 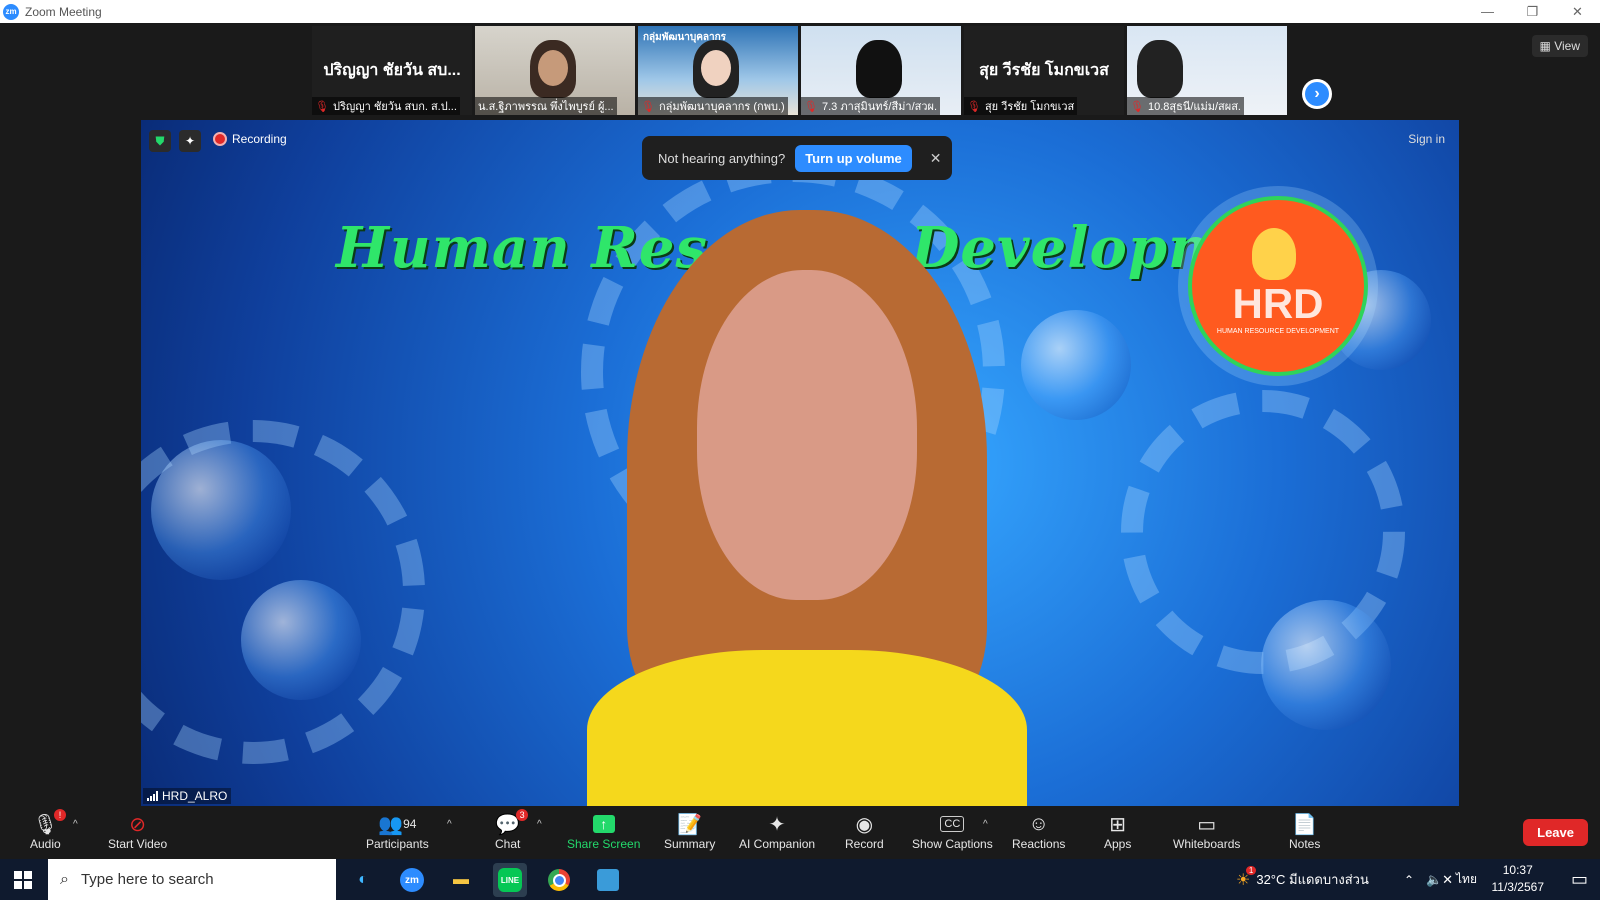 I want to click on participant-label: 🎙 7.3 ภาสุมินทร์/สีม่า/สวผ., so click(x=871, y=106).